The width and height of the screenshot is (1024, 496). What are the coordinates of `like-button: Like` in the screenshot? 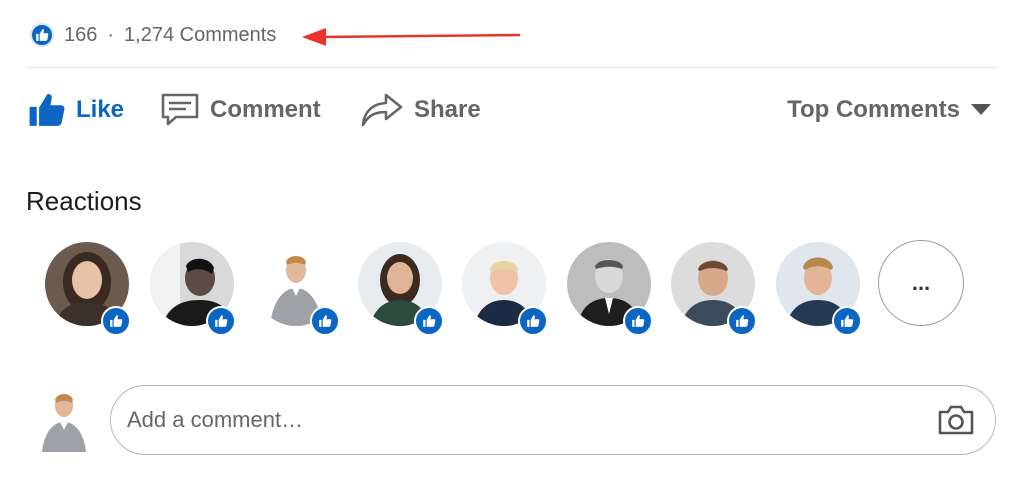 It's located at (76, 110).